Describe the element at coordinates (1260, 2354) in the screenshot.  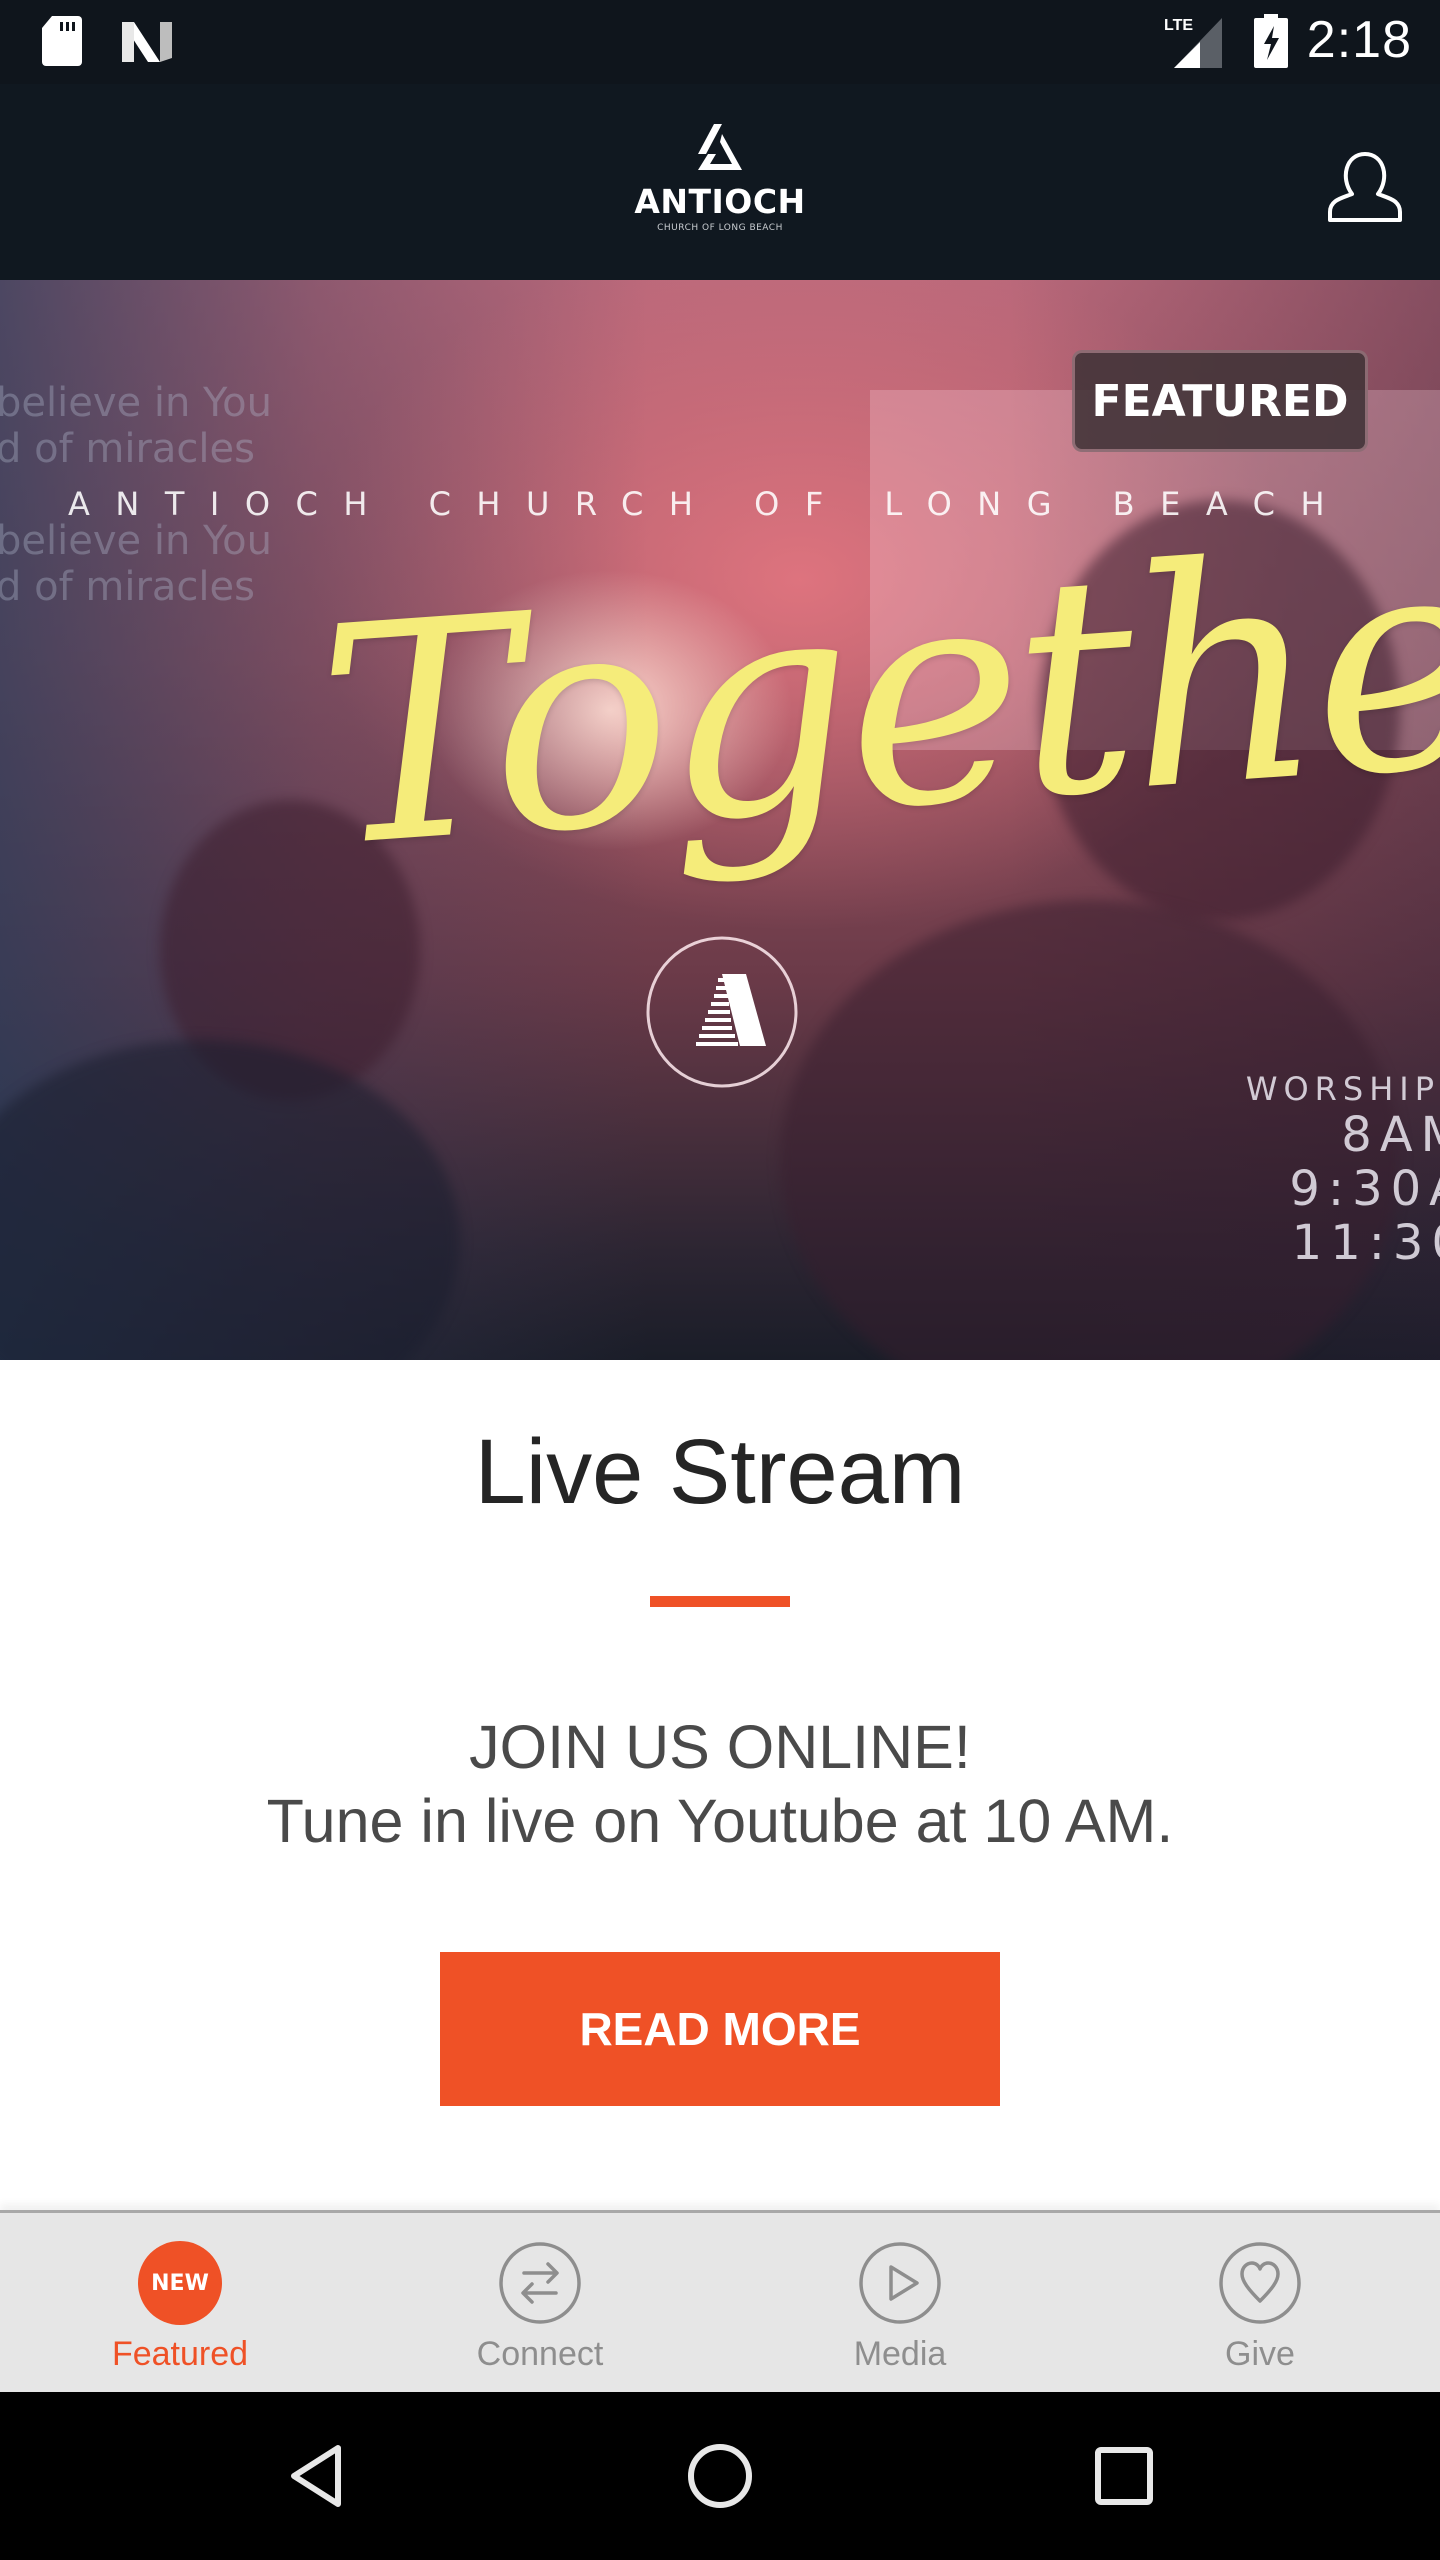
I see `nav-label: Give` at that location.